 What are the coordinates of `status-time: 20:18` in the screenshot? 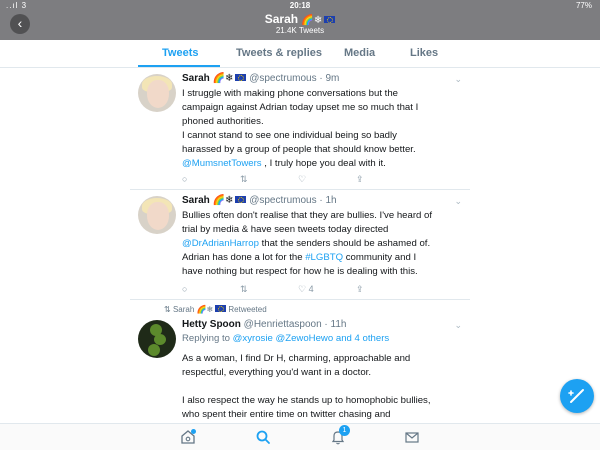 It's located at (300, 5).